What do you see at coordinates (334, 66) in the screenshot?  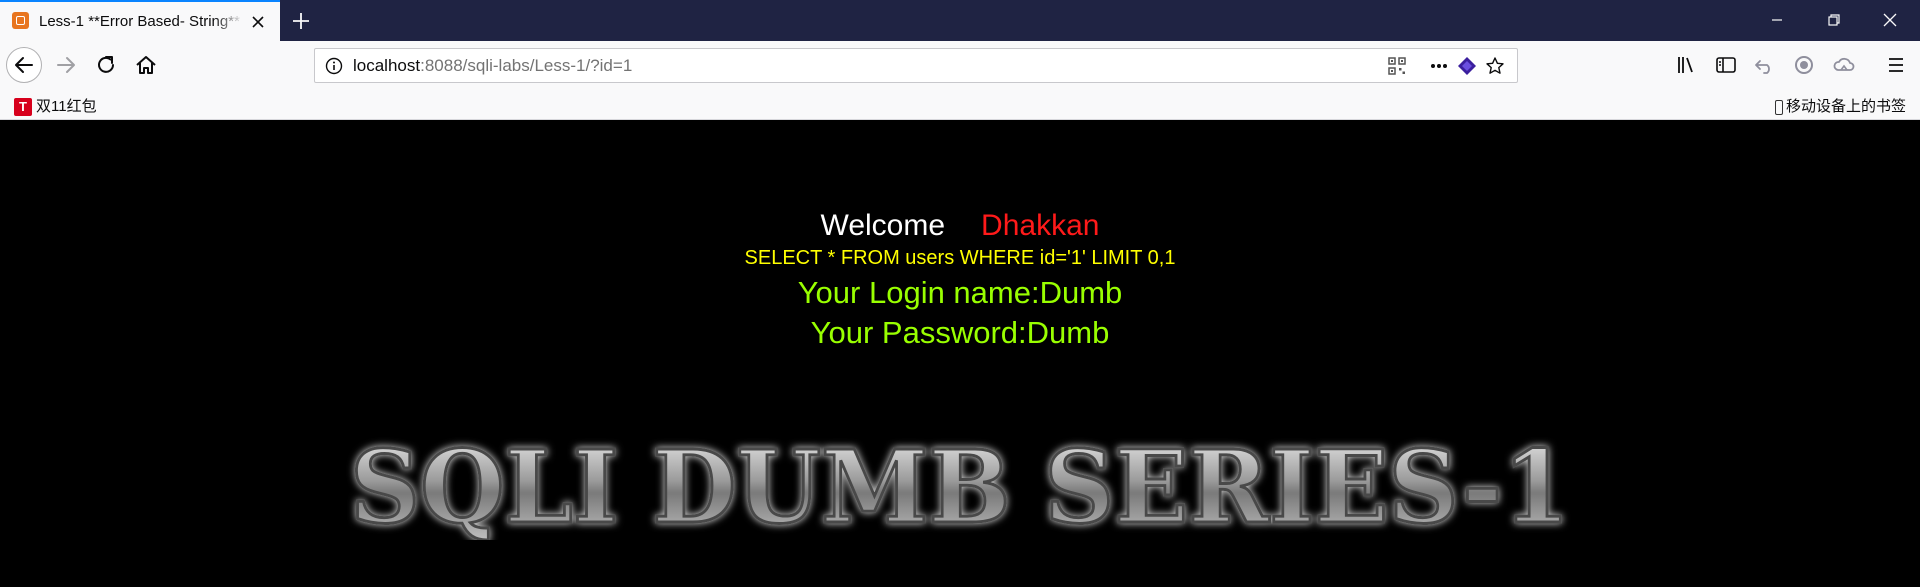 I see `info-icon` at bounding box center [334, 66].